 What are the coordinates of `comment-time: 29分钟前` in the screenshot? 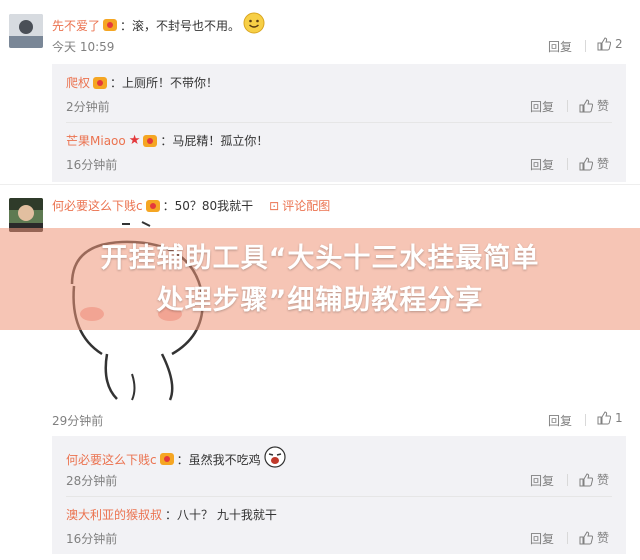 It's located at (78, 421).